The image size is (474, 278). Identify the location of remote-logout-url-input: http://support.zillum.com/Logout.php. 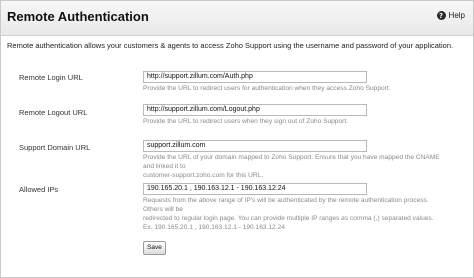
(255, 110).